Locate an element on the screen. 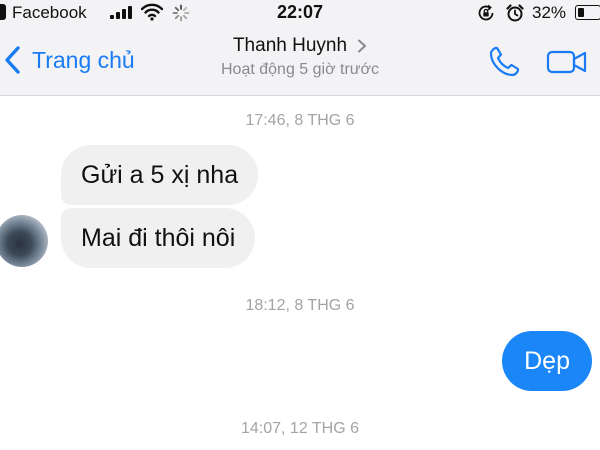  message-timestamp: 17:46, 8 THG 6 is located at coordinates (300, 120).